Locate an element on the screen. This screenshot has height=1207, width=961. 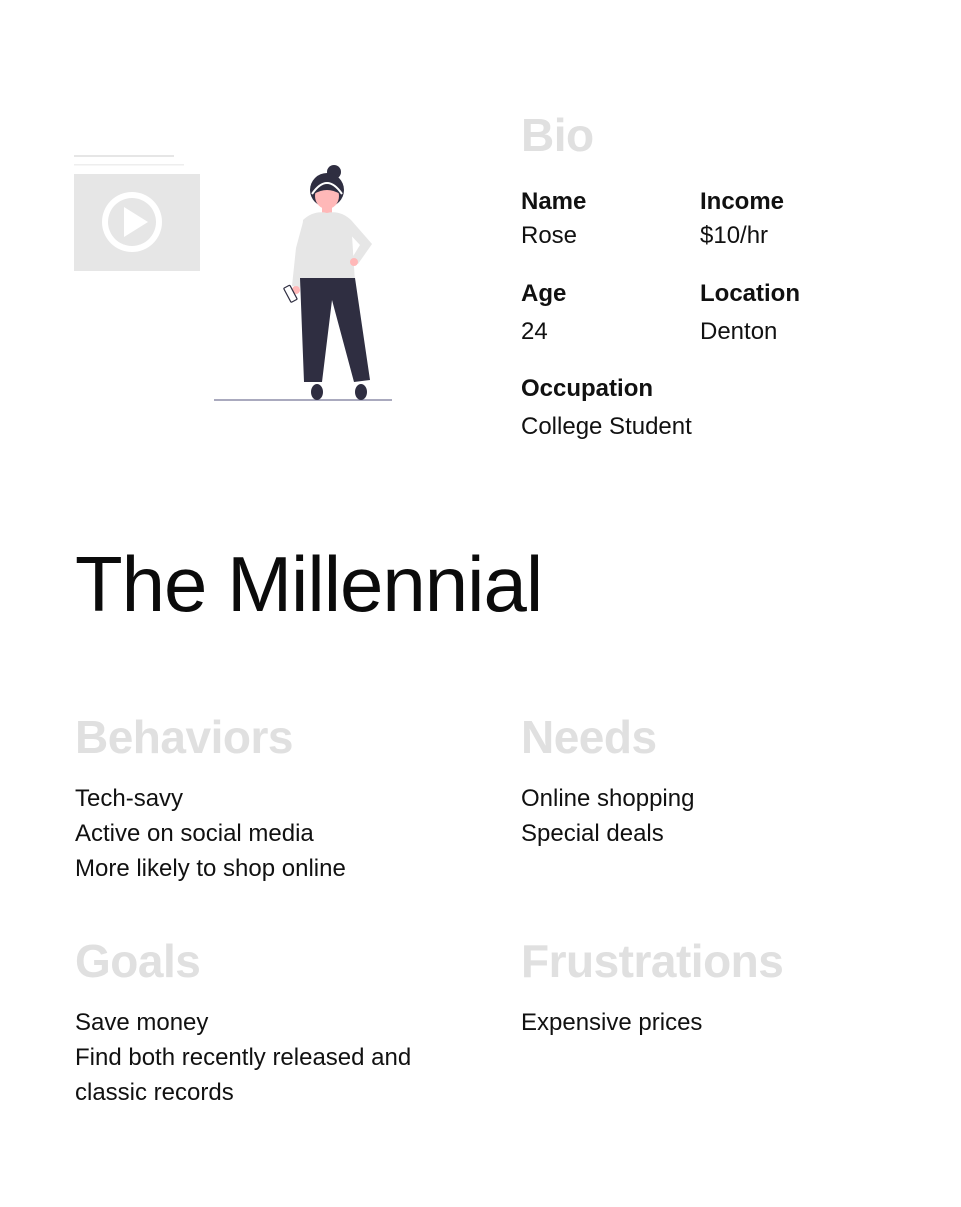
bio-field-name: Name Rose is located at coordinates (553, 219).